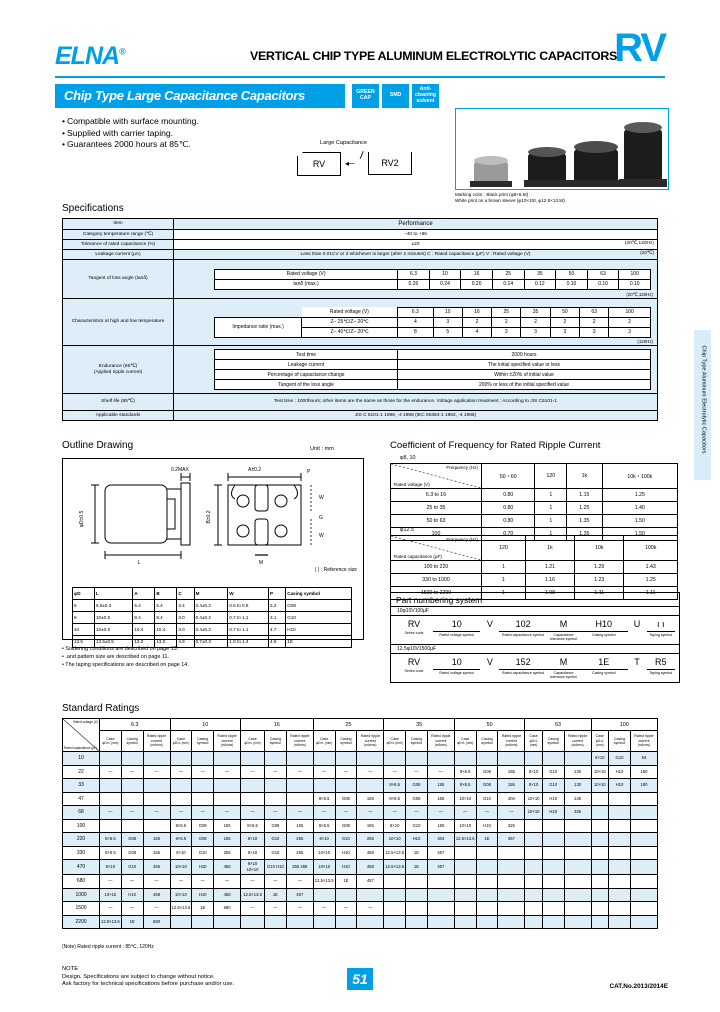 Image resolution: width=720 pixels, height=1012 pixels. Describe the element at coordinates (318, 593) in the screenshot. I see `dim-header: Casing symbol` at that location.